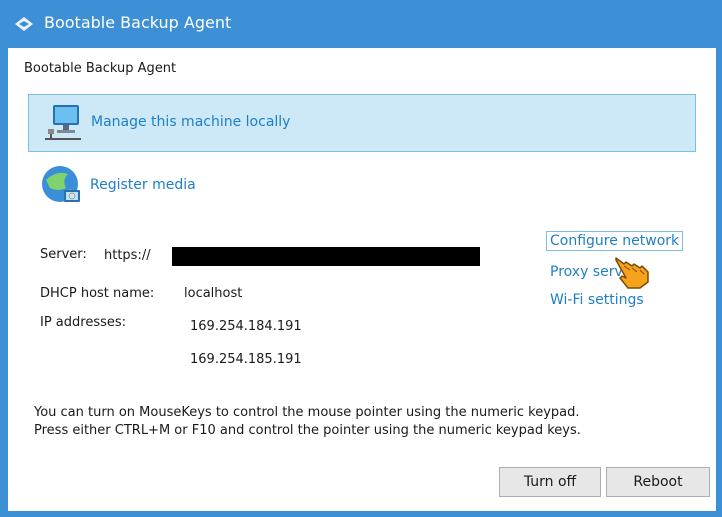 The width and height of the screenshot is (722, 517). I want to click on ip-address-2: 169.254.185.191, so click(246, 359).